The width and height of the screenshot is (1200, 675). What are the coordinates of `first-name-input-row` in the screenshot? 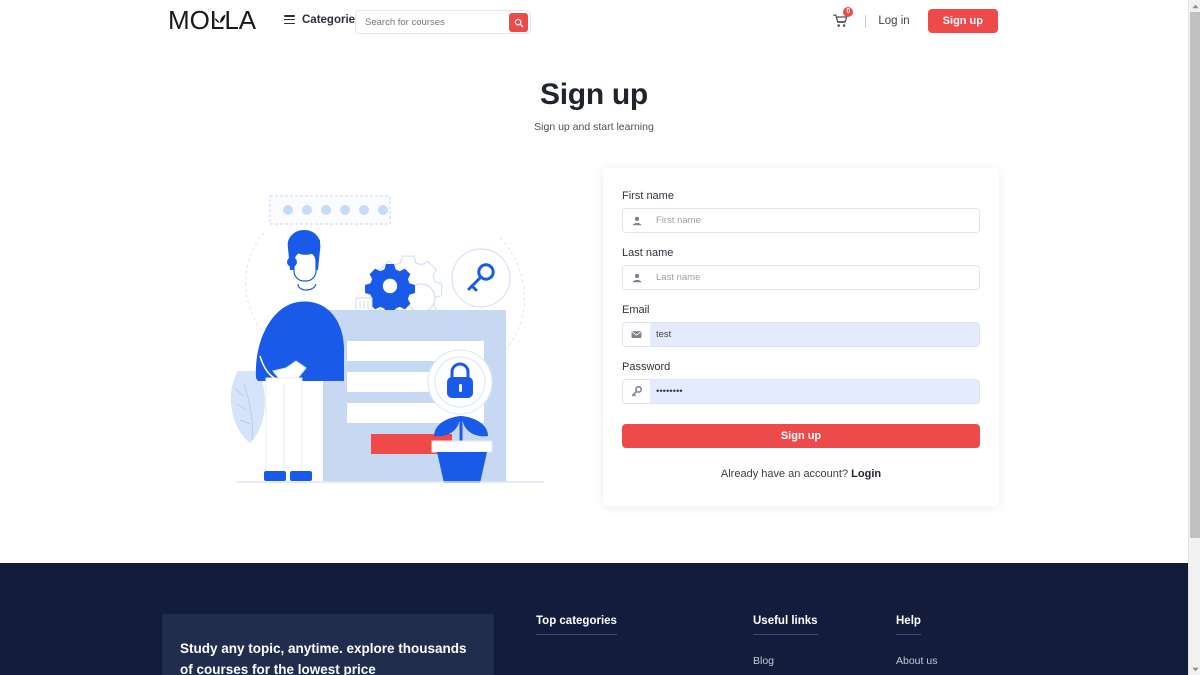 It's located at (801, 220).